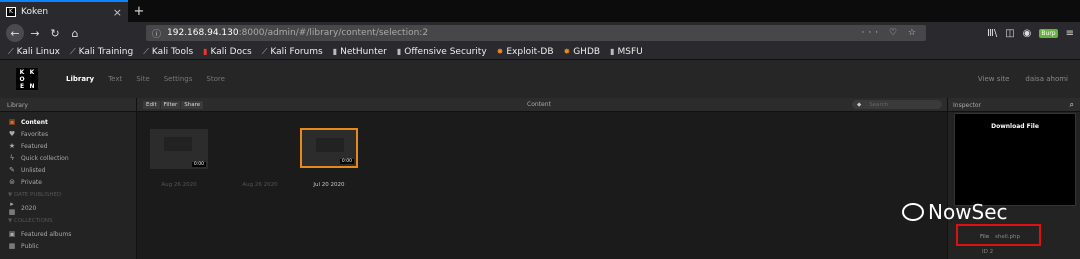 The image size is (1080, 259). I want to click on content-toolbar: Edit Filter Share Content ◆ Search, so click(542, 105).